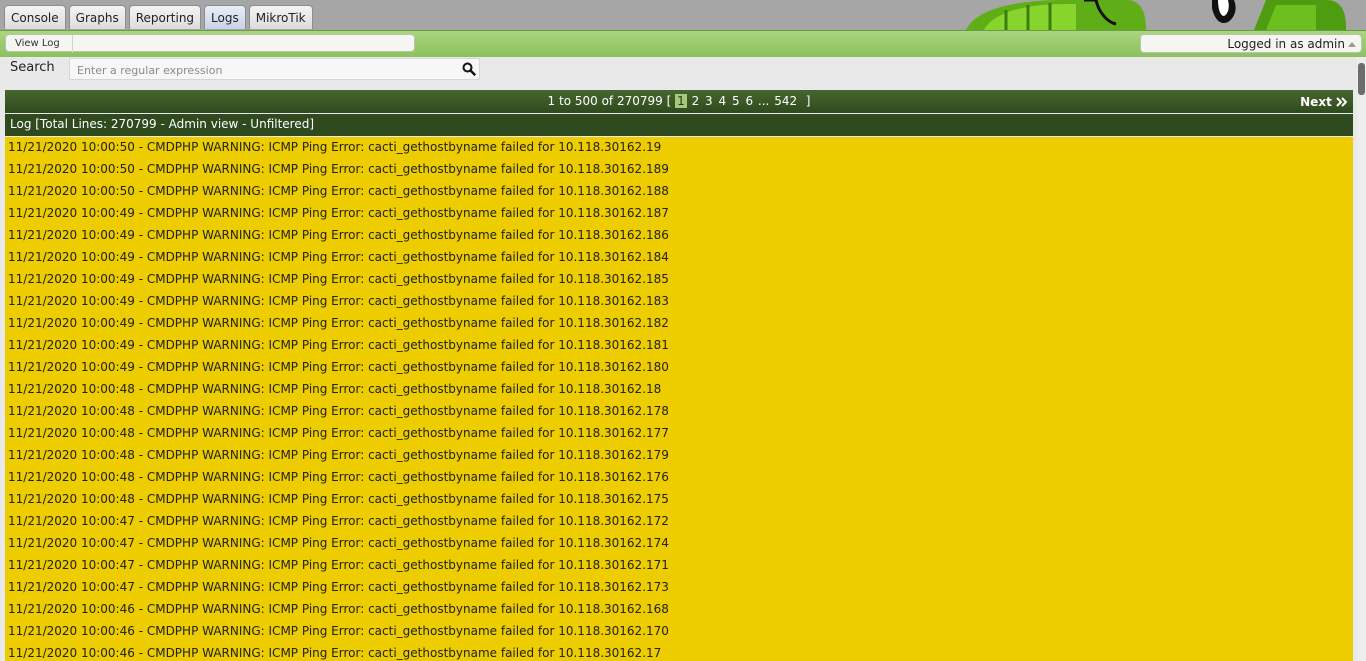 The image size is (1366, 661). What do you see at coordinates (469, 69) in the screenshot?
I see `search-icon` at bounding box center [469, 69].